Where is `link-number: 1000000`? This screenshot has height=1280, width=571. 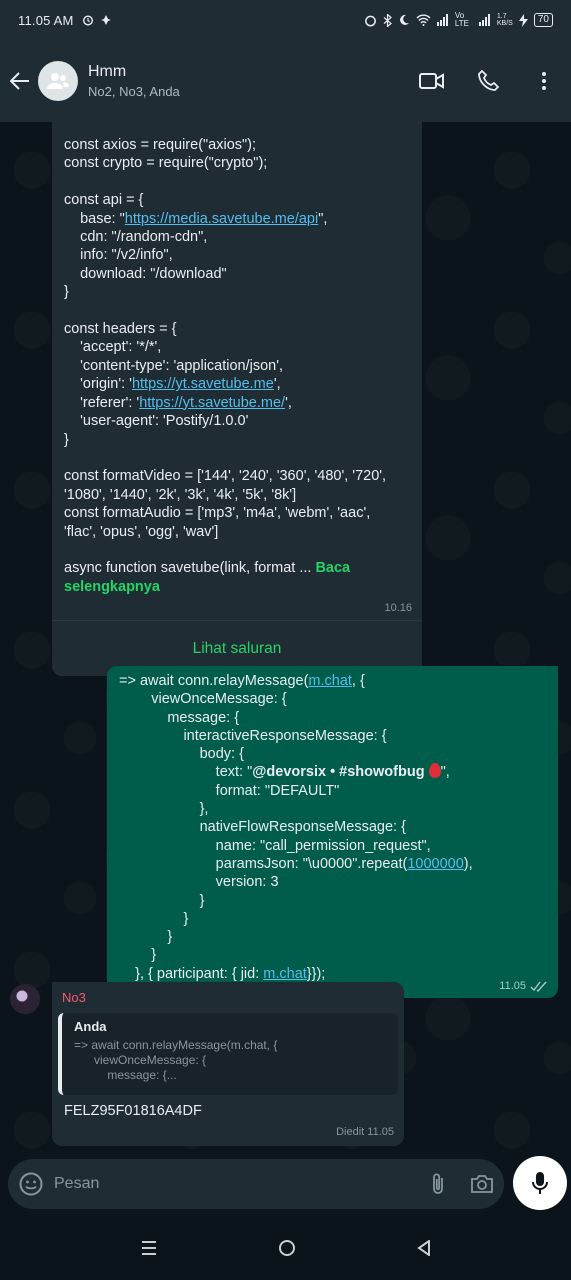 link-number: 1000000 is located at coordinates (435, 864).